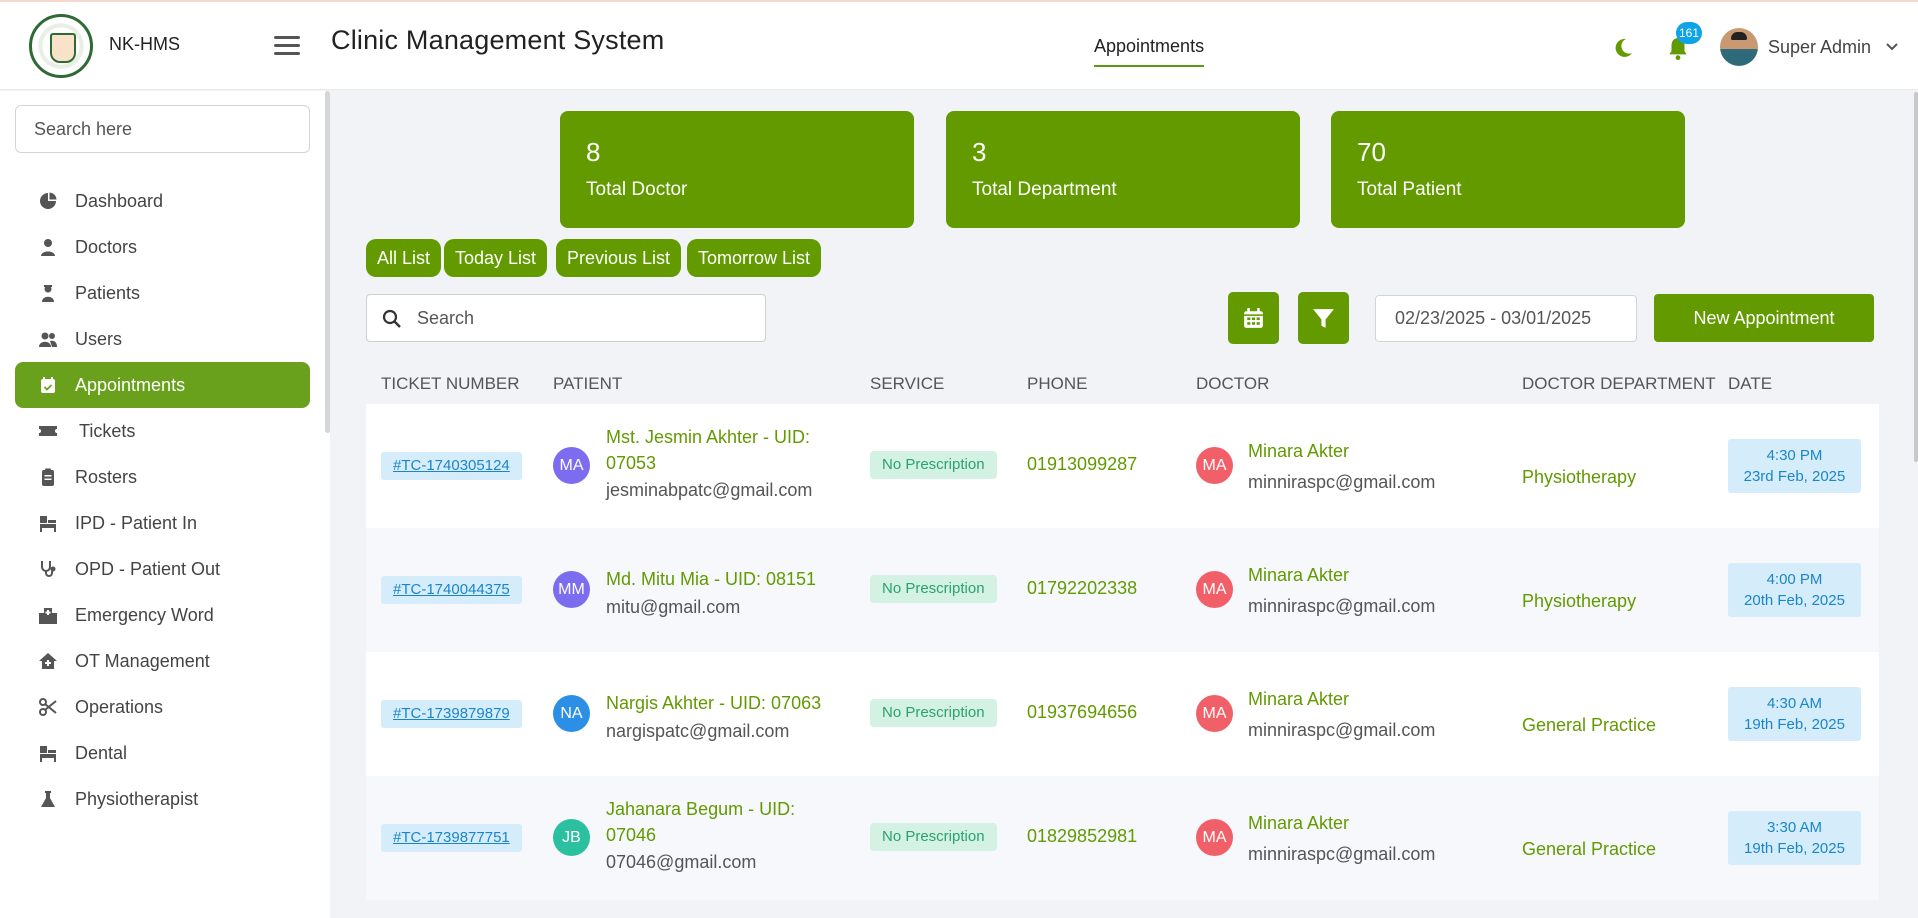 The height and width of the screenshot is (918, 1918). Describe the element at coordinates (582, 318) in the screenshot. I see `table-search-input` at that location.